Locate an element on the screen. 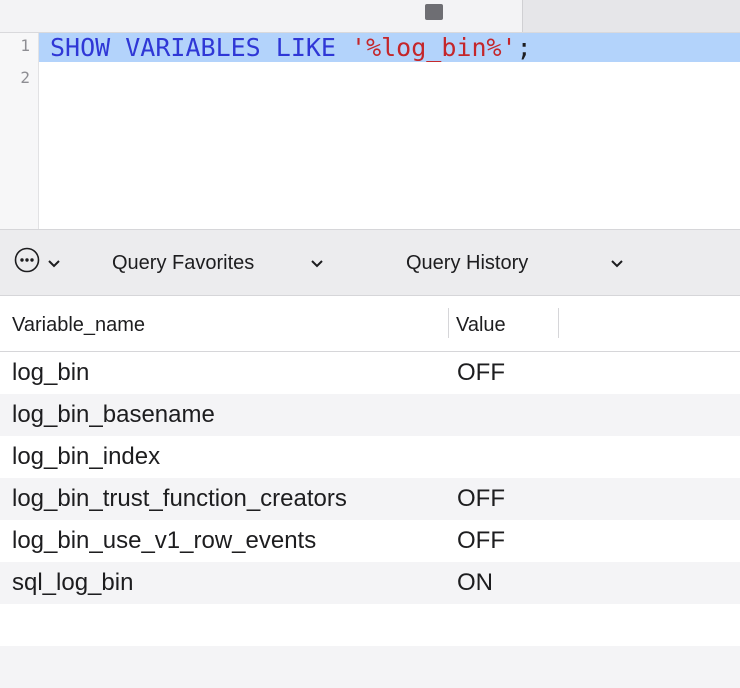 The height and width of the screenshot is (688, 740). more-options-icon is located at coordinates (27, 263).